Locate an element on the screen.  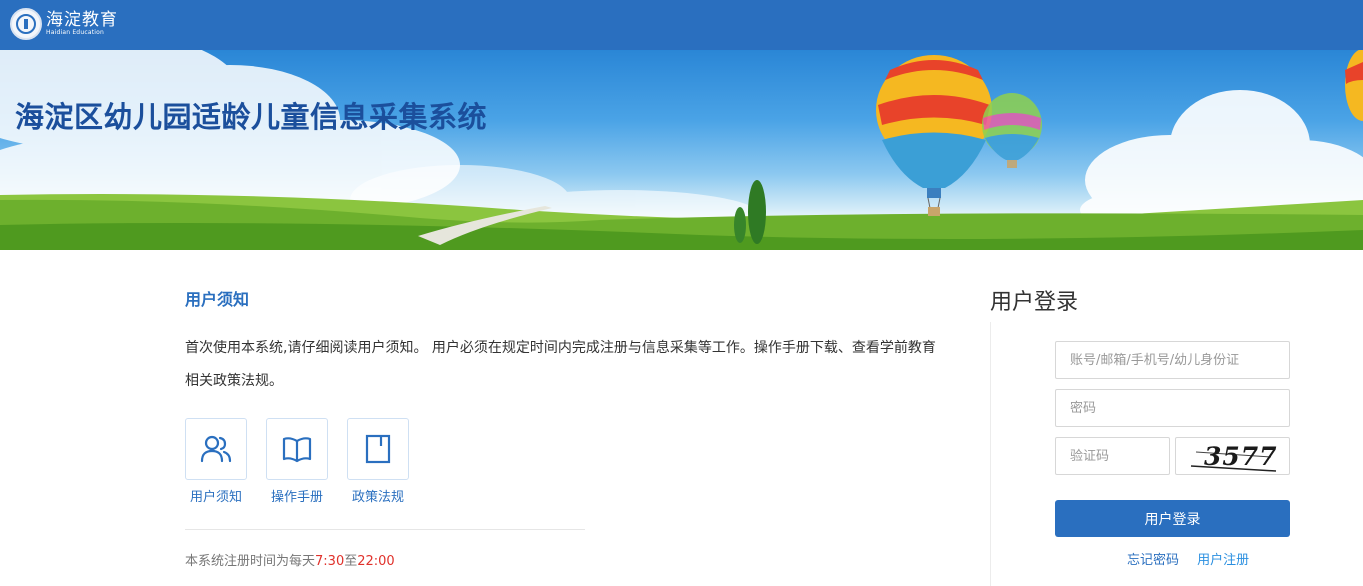
system-title: 海淀区幼儿园适龄儿童信息采集系统 is located at coordinates (251, 117).